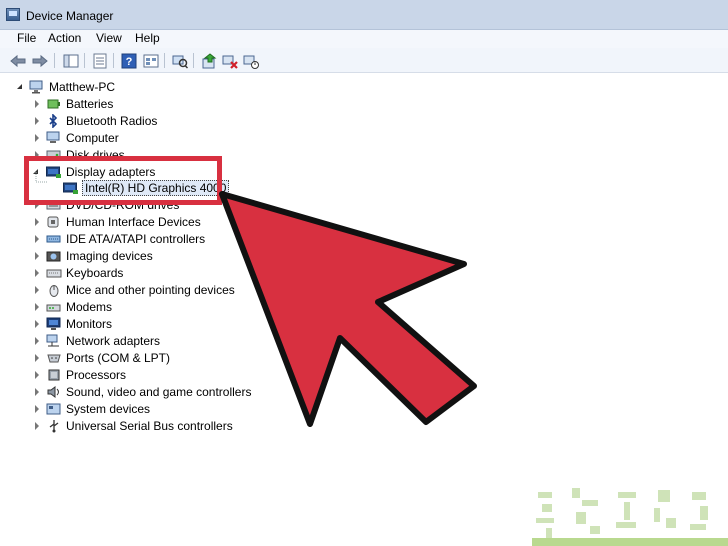  What do you see at coordinates (54, 256) in the screenshot?
I see `camera-icon` at bounding box center [54, 256].